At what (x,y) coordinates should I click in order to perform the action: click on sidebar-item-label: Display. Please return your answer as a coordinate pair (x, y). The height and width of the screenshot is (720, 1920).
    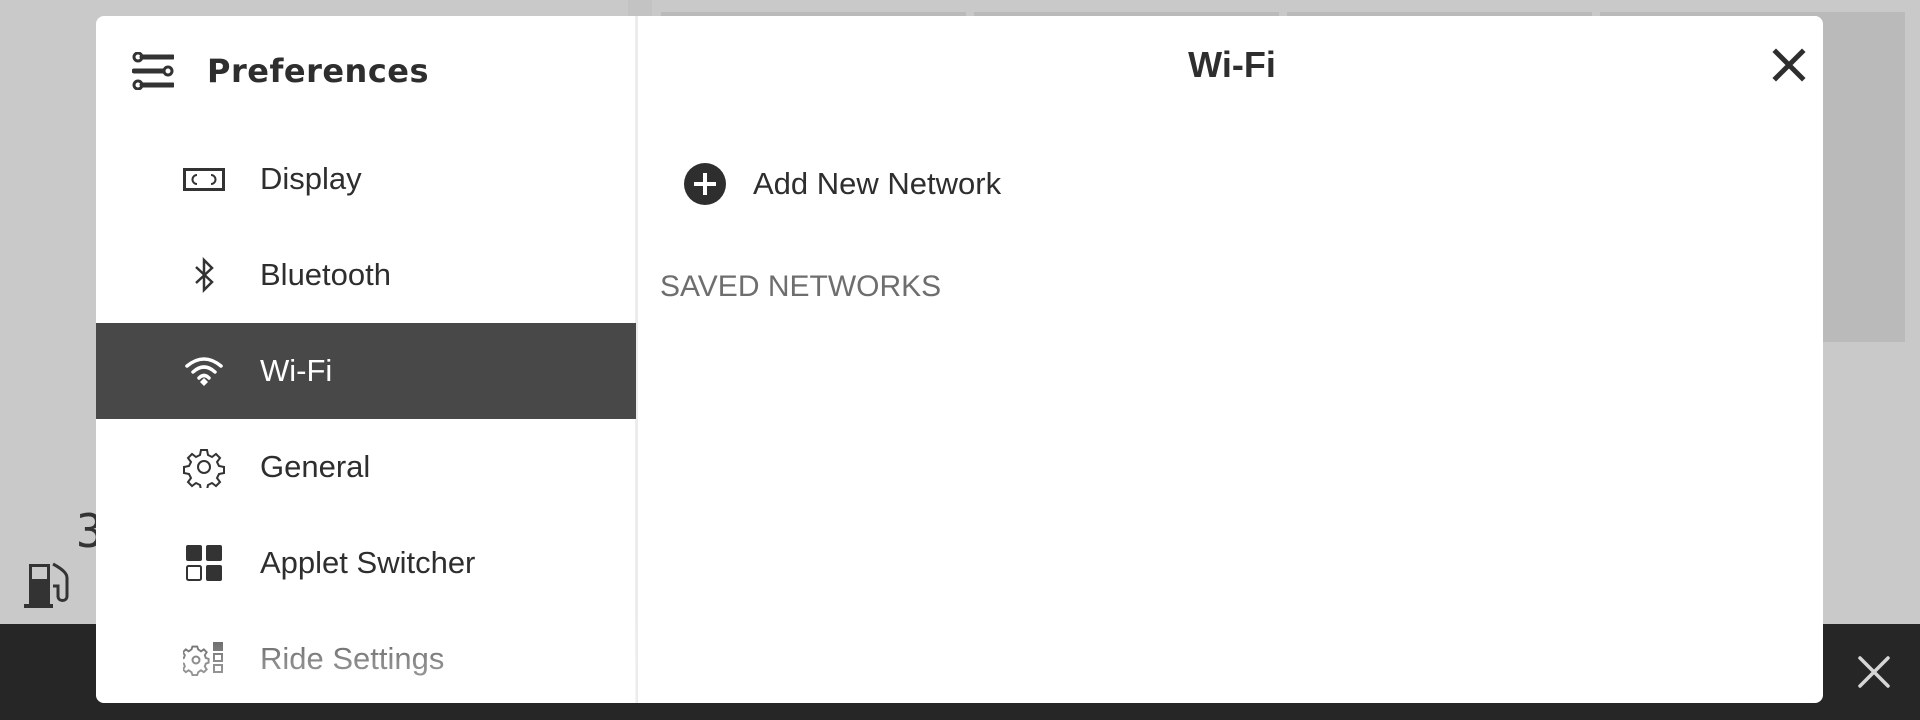
    Looking at the image, I should click on (311, 178).